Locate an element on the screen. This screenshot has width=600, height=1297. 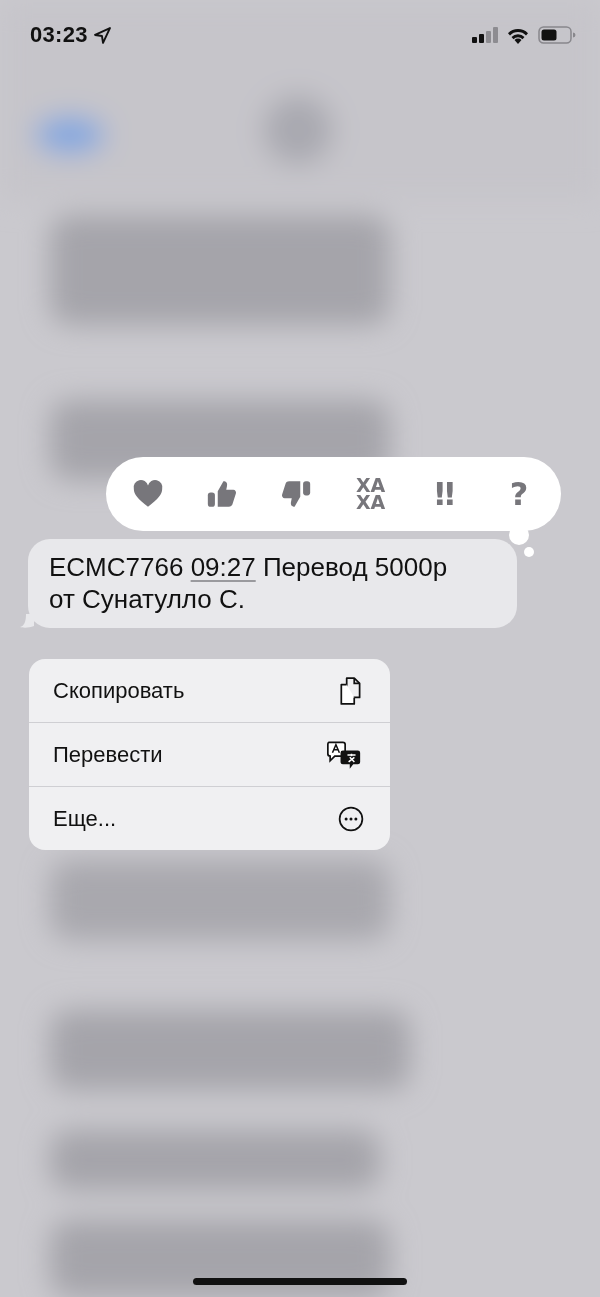
reaction-button: ‼ is located at coordinates (444, 494).